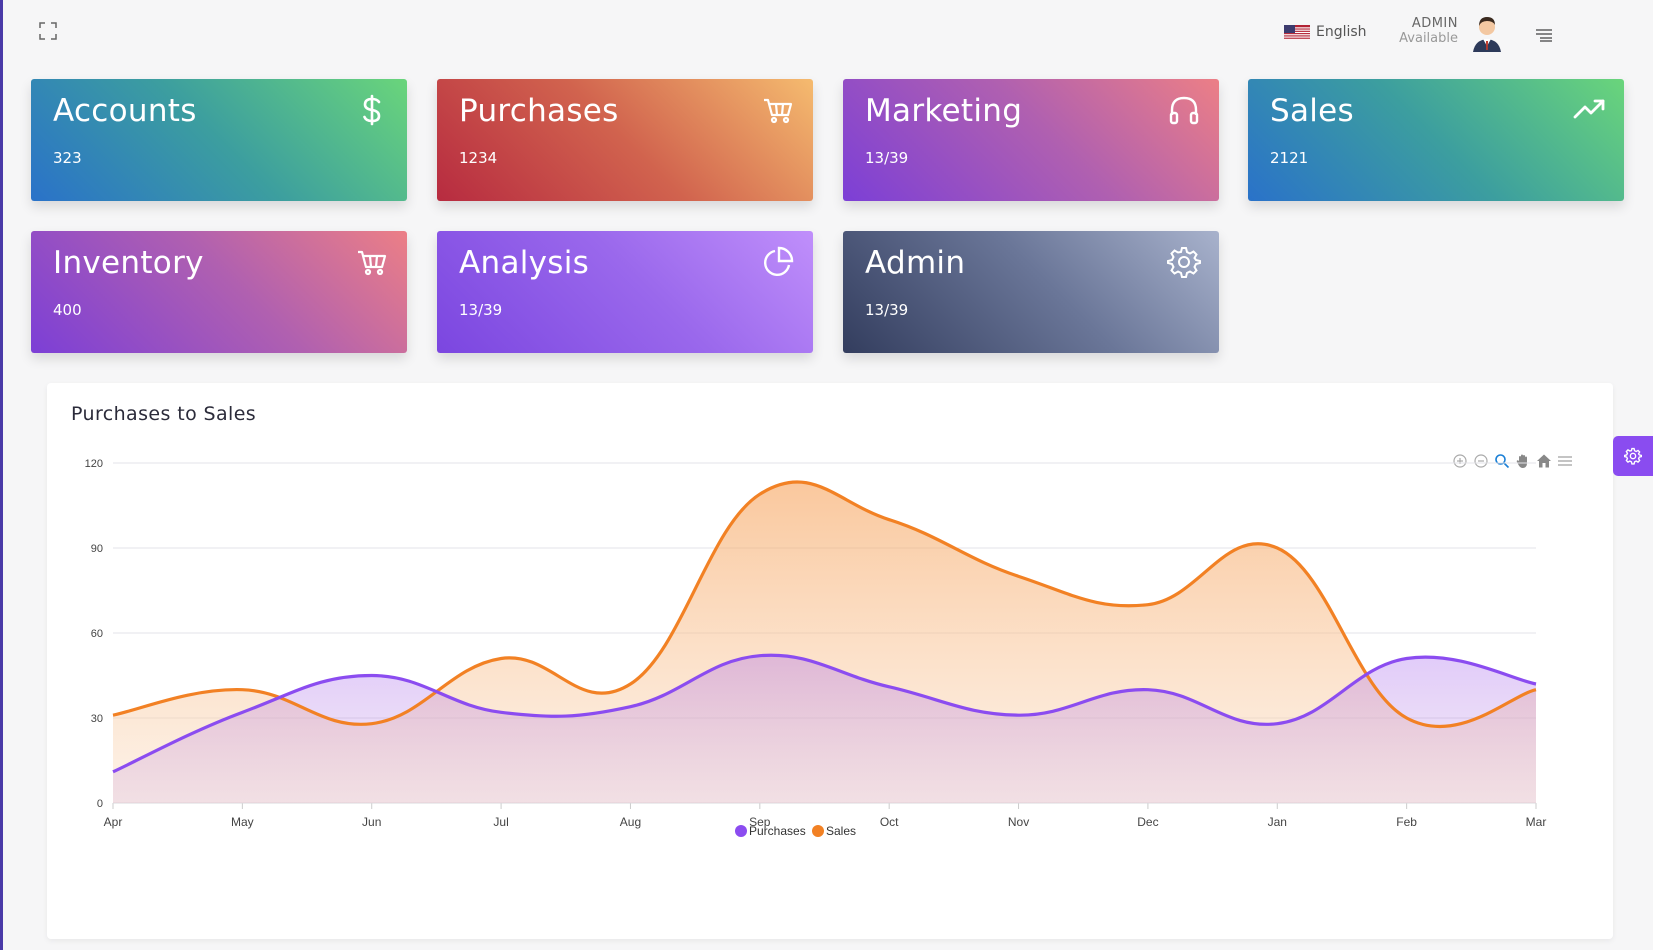  I want to click on x-tick-label: Aug, so click(630, 822).